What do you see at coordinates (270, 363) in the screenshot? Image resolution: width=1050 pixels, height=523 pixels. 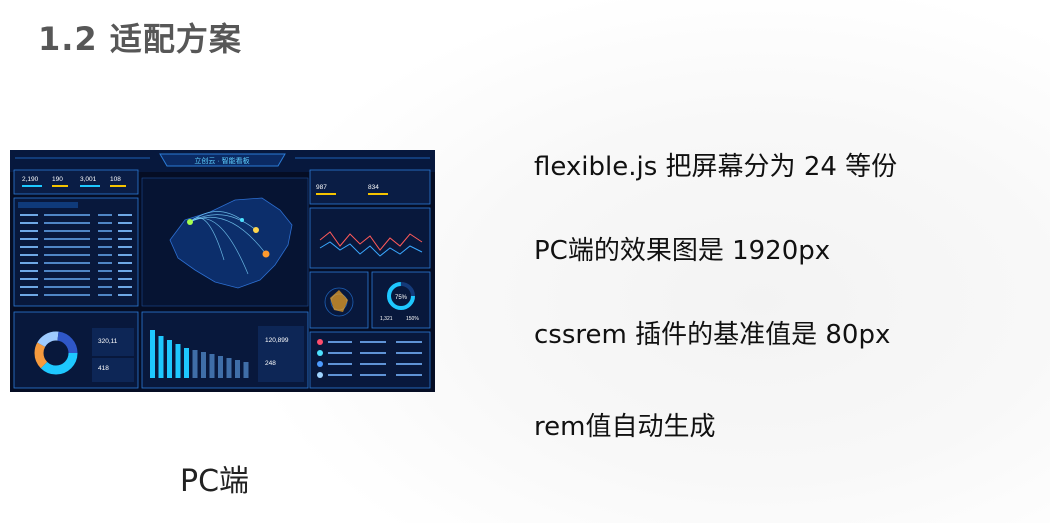 I see `bar-value-2: 248` at bounding box center [270, 363].